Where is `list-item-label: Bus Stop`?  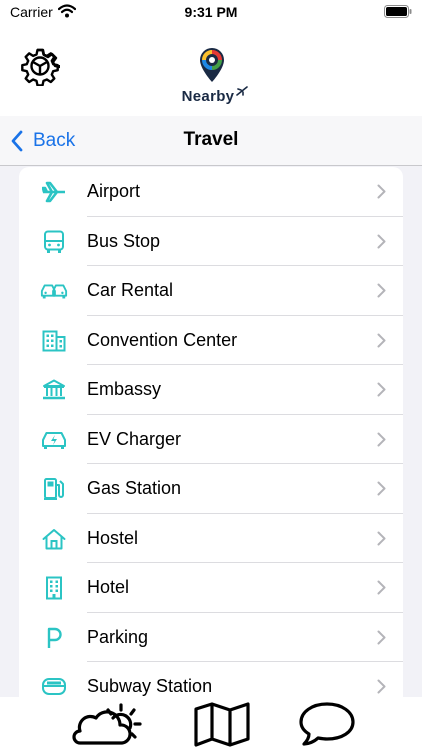
list-item-label: Bus Stop is located at coordinates (124, 240).